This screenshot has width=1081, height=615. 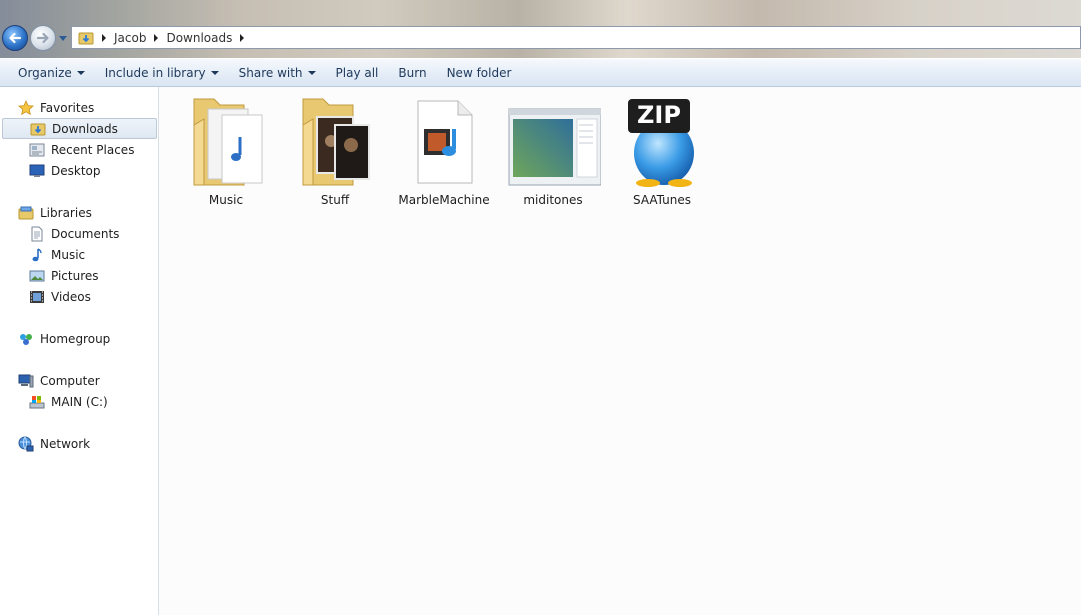 What do you see at coordinates (76, 170) in the screenshot?
I see `nav-desktop-label: Desktop` at bounding box center [76, 170].